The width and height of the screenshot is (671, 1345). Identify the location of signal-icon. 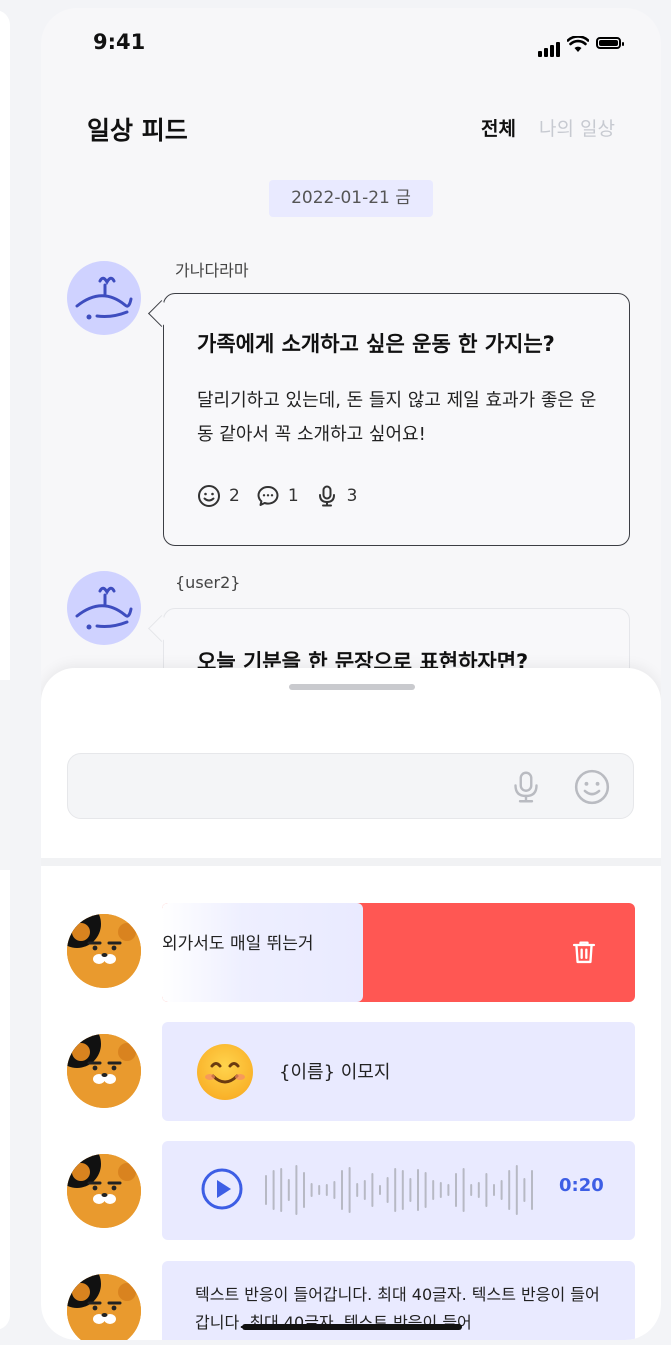
(550, 47).